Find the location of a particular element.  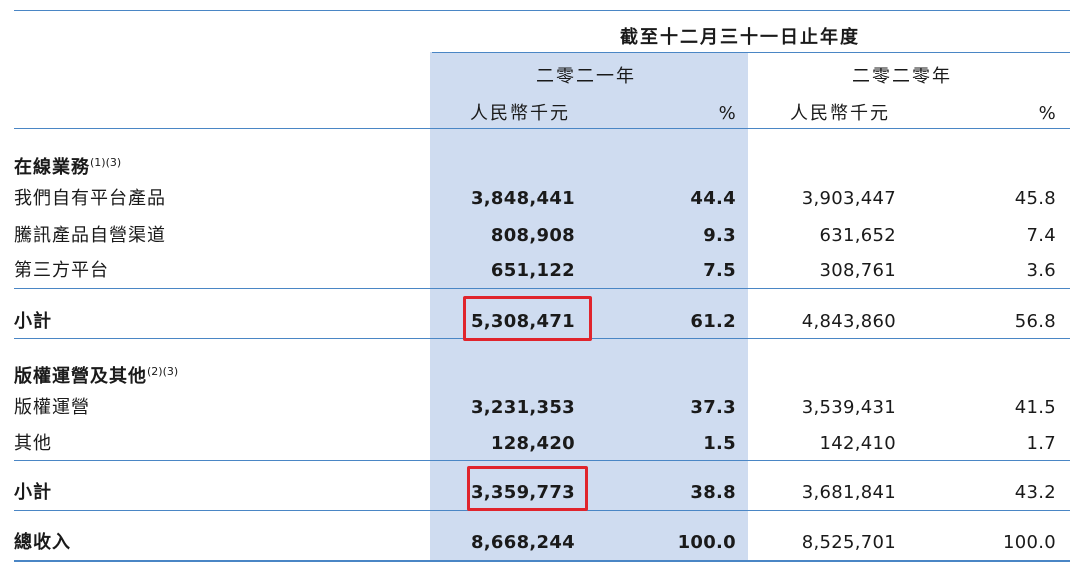

rmb-2021-cell: 3,848,441 is located at coordinates (522, 198).